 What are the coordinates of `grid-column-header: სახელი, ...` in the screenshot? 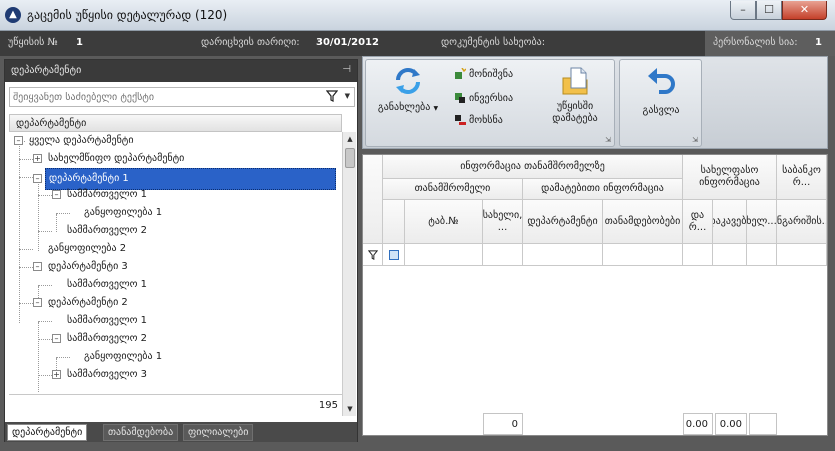 It's located at (503, 222).